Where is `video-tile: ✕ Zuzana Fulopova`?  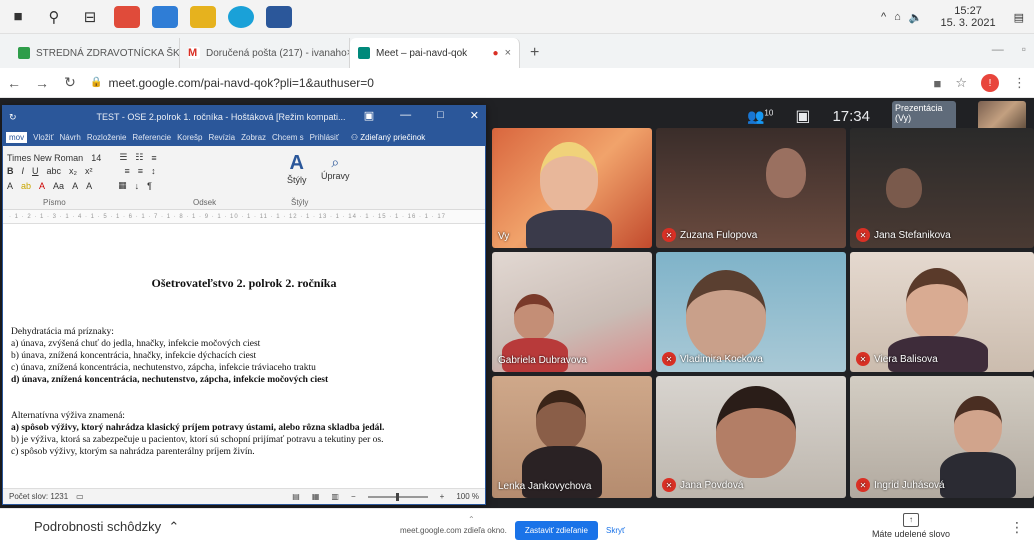 video-tile: ✕ Zuzana Fulopova is located at coordinates (751, 188).